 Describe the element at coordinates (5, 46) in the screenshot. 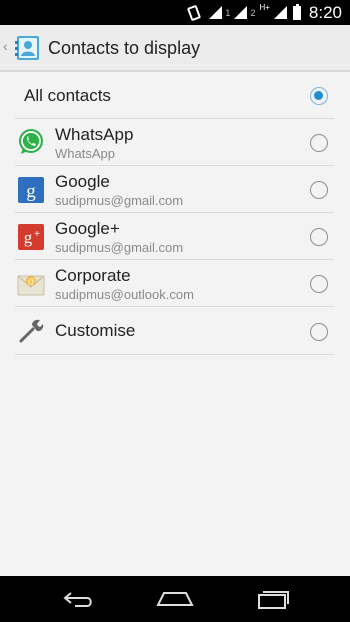

I see `chevron-left-icon: ‹` at that location.